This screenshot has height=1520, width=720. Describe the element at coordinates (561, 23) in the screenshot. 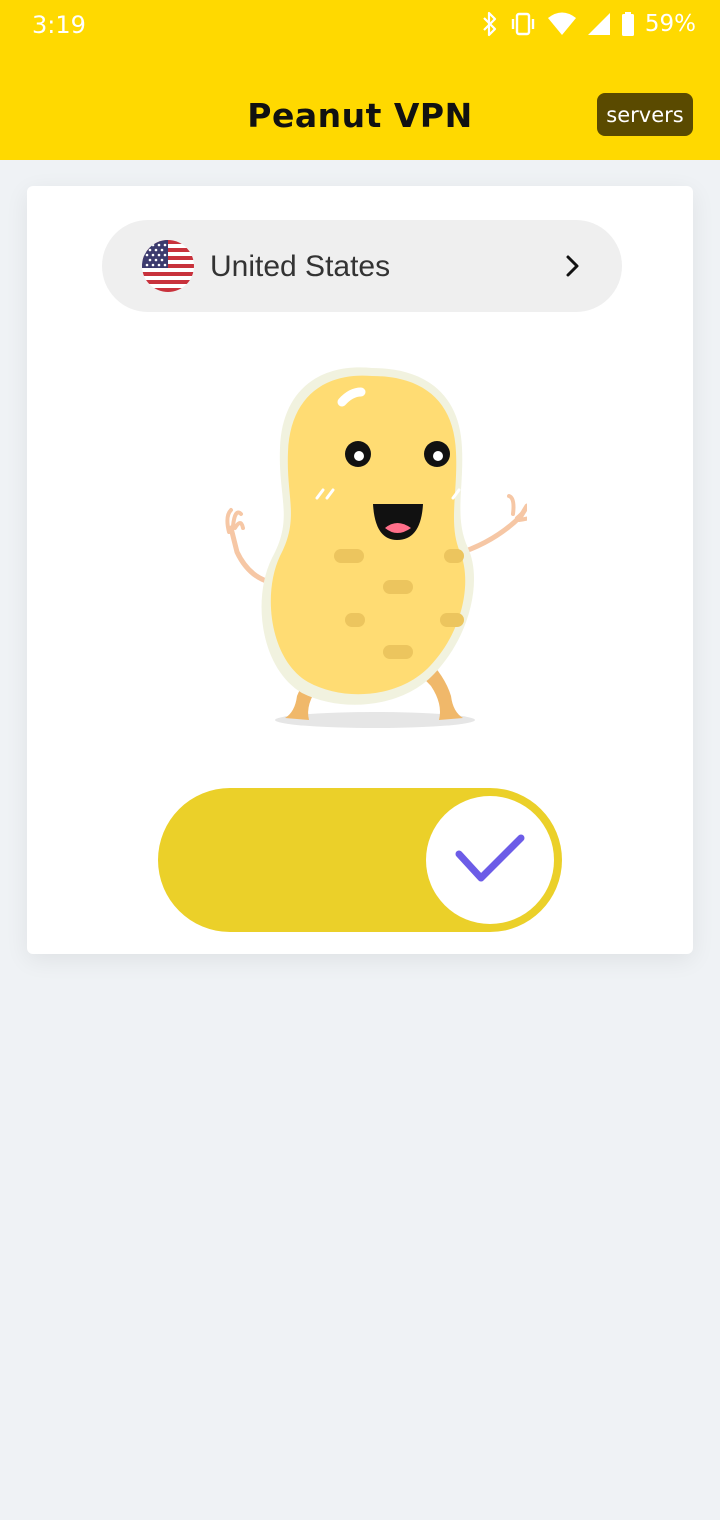

I see `wifi-icon` at that location.